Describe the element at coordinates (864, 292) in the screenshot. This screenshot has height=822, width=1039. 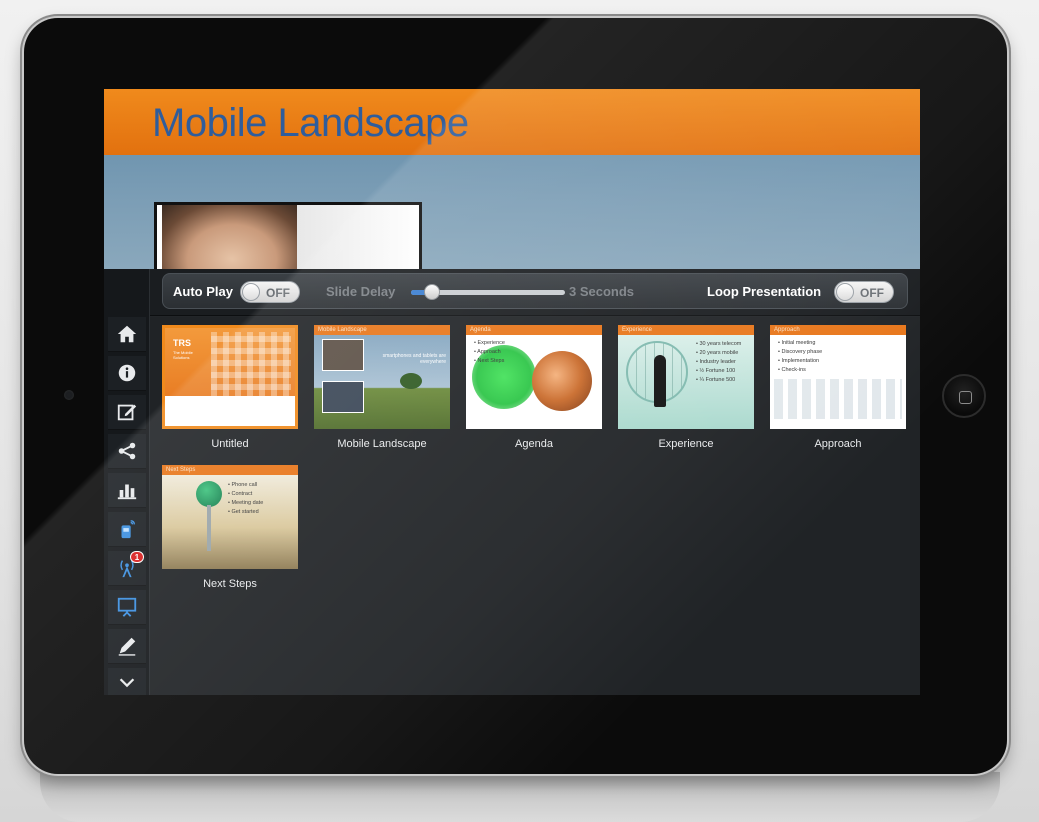
I see `loop-presentation-toggle: OFF` at that location.